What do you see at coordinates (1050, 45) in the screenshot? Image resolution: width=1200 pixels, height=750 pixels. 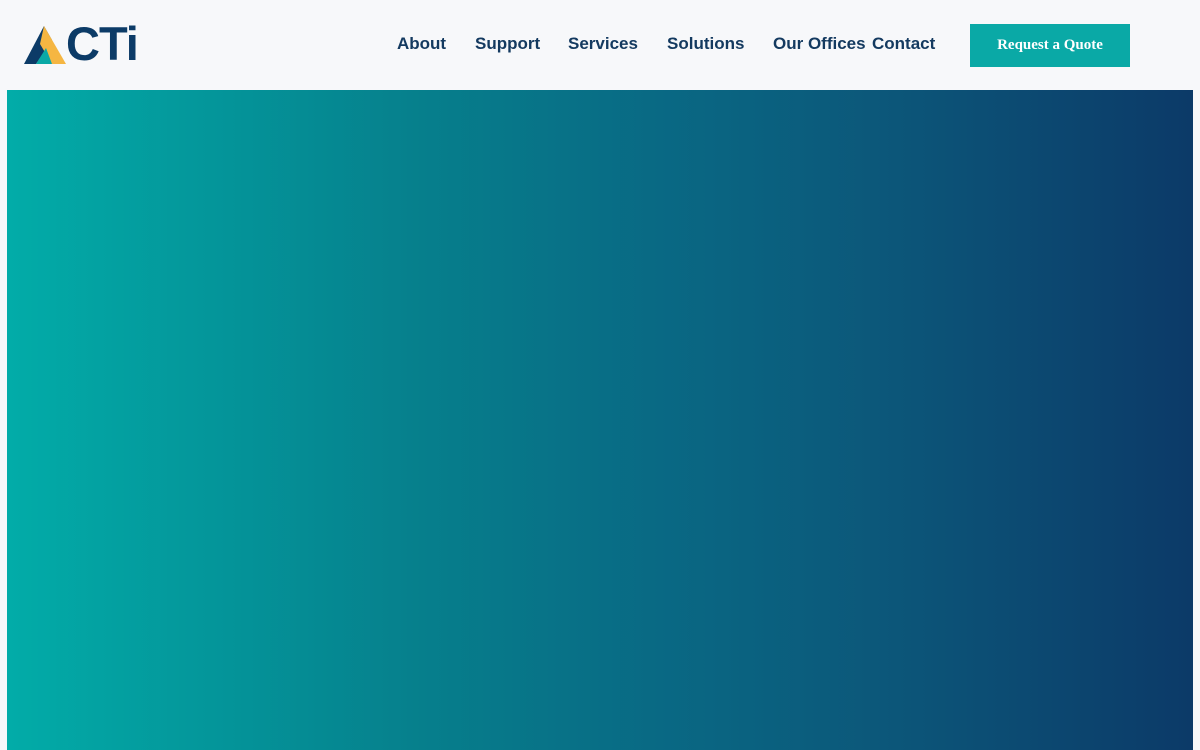 I see `request-quote-button: Request a Quote` at bounding box center [1050, 45].